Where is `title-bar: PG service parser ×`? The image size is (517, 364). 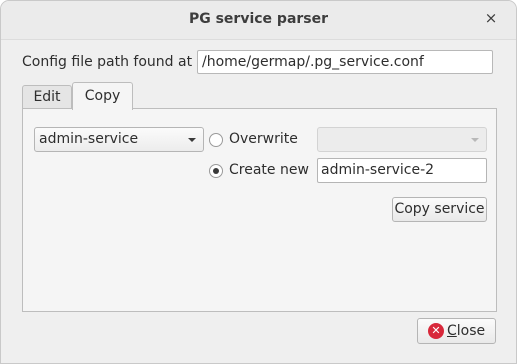 title-bar: PG service parser × is located at coordinates (258, 20).